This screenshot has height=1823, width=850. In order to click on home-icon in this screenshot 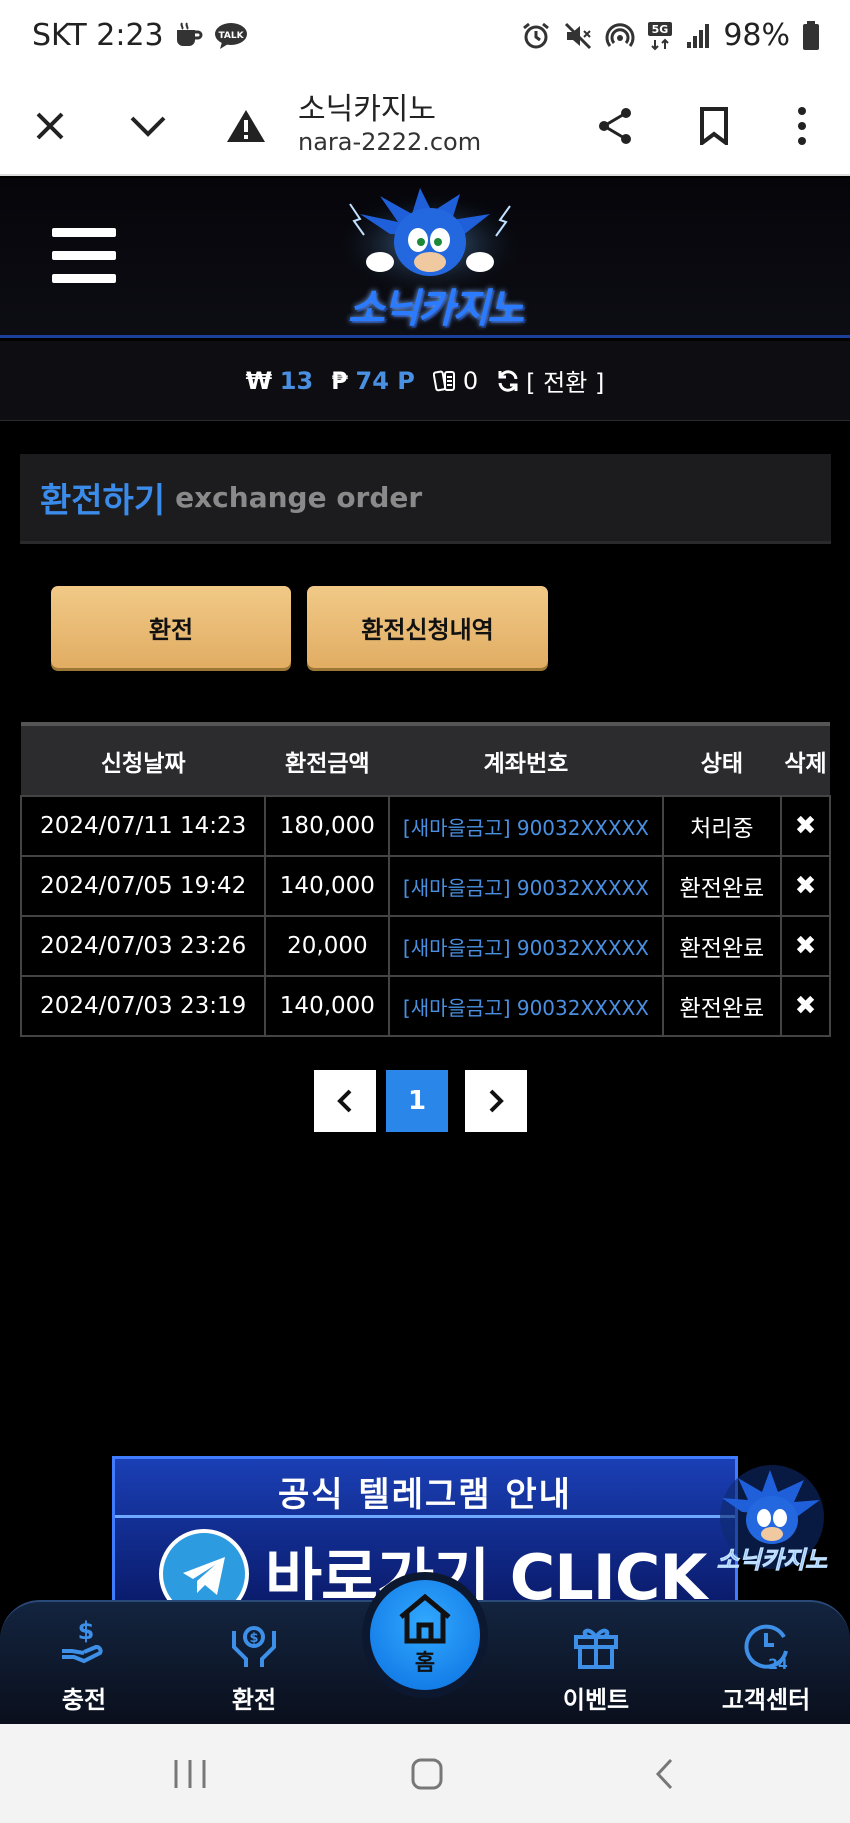, I will do `click(425, 1618)`.